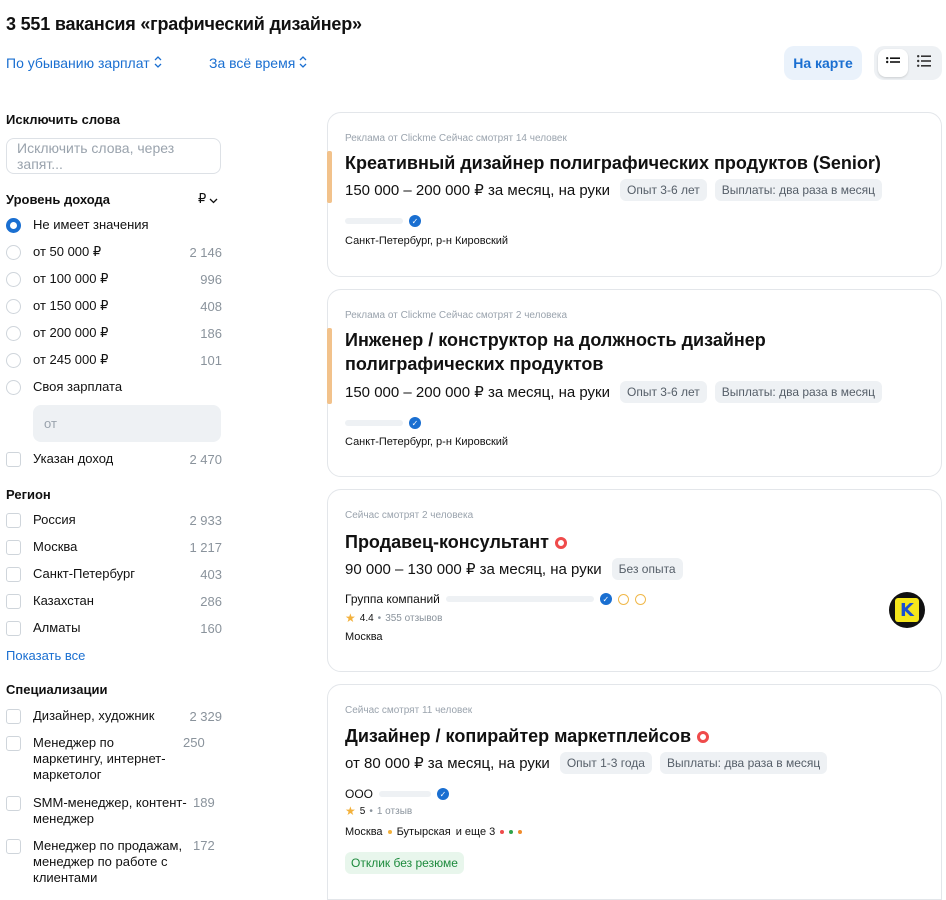  Describe the element at coordinates (447, 542) in the screenshot. I see `vacancy-title: Продавец-консультант` at that location.